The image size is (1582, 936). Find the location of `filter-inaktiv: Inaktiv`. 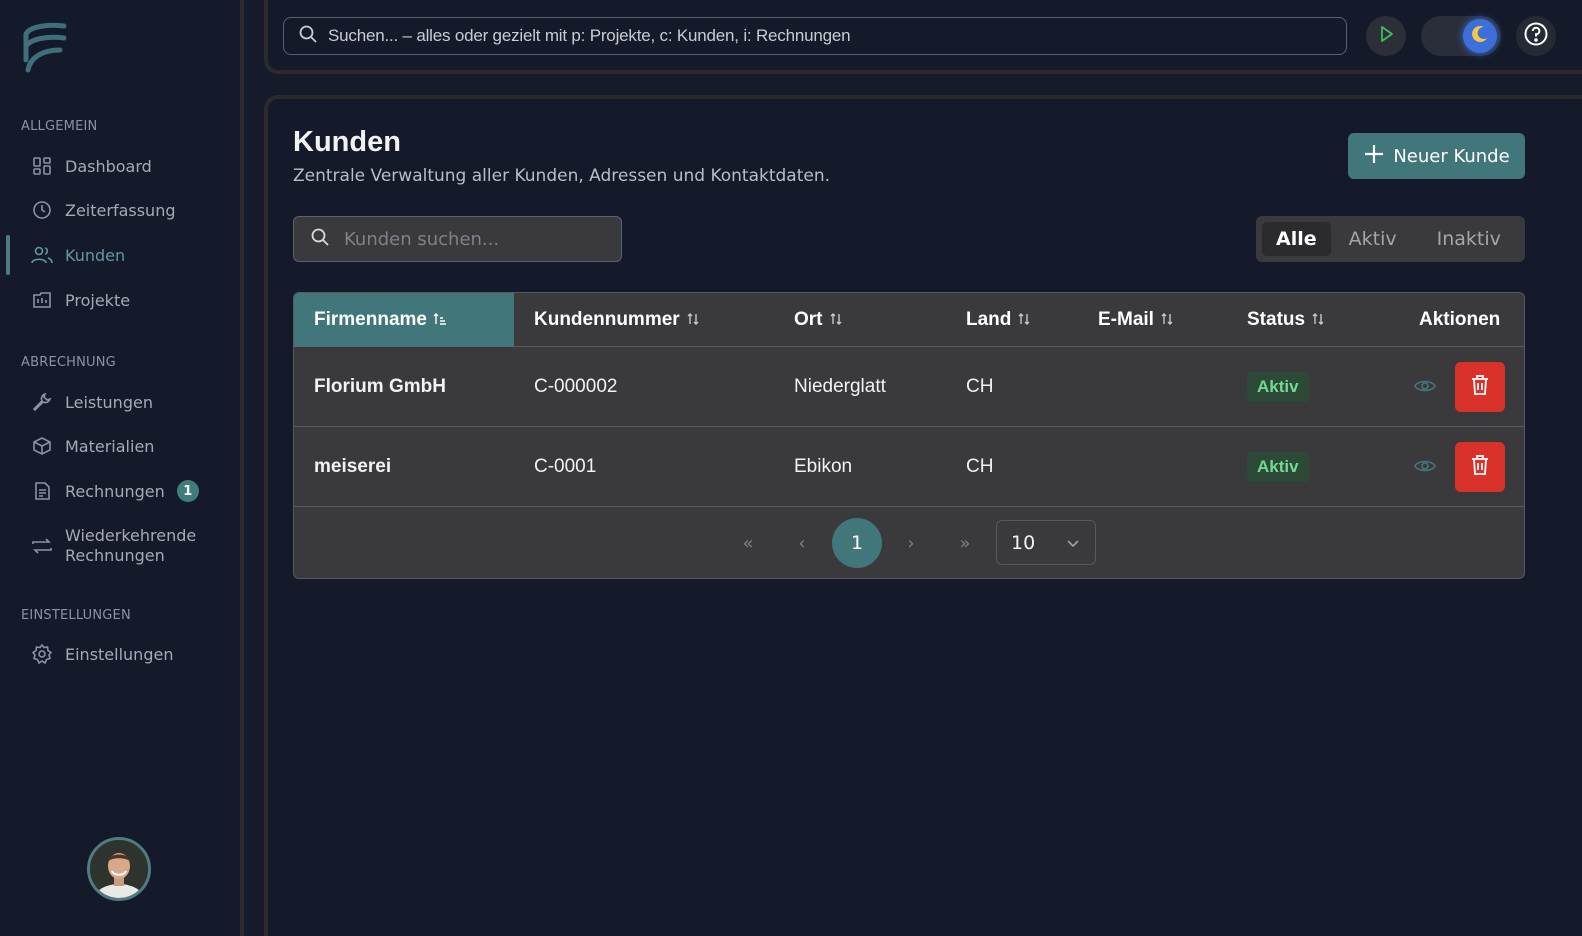

filter-inaktiv: Inaktiv is located at coordinates (1469, 239).